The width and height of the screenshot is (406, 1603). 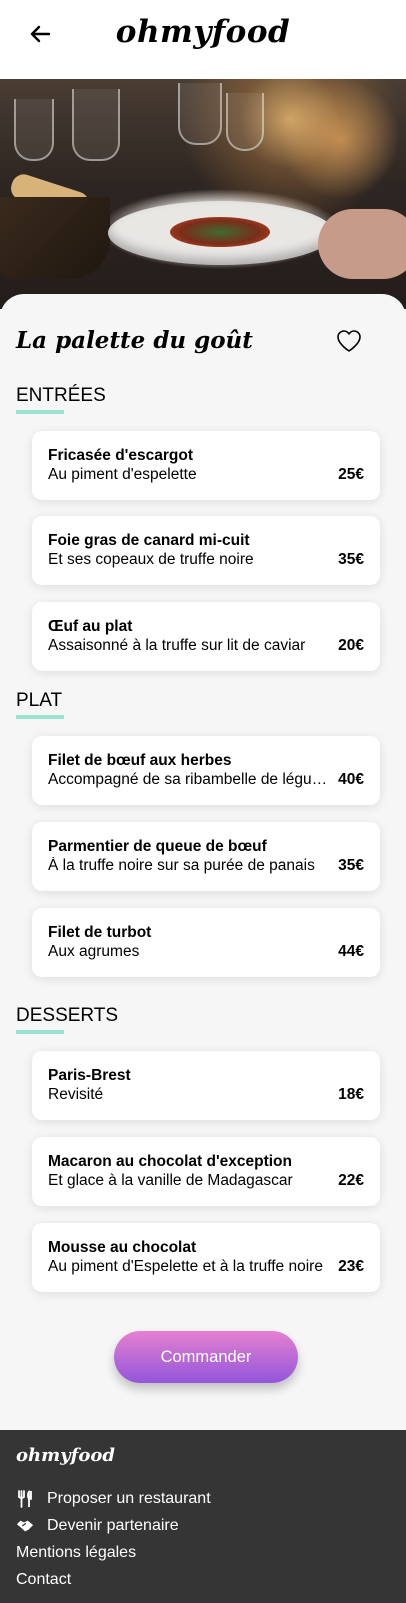 I want to click on app-header: ohmyfood, so click(x=203, y=39).